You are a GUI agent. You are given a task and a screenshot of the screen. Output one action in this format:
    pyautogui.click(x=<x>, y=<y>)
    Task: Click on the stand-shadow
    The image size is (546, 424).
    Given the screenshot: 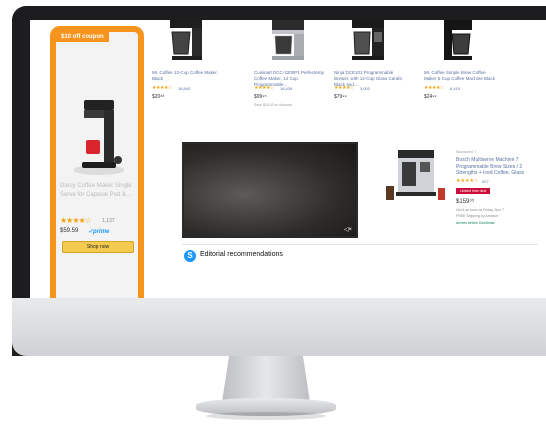 What is the action you would take?
    pyautogui.click(x=266, y=416)
    